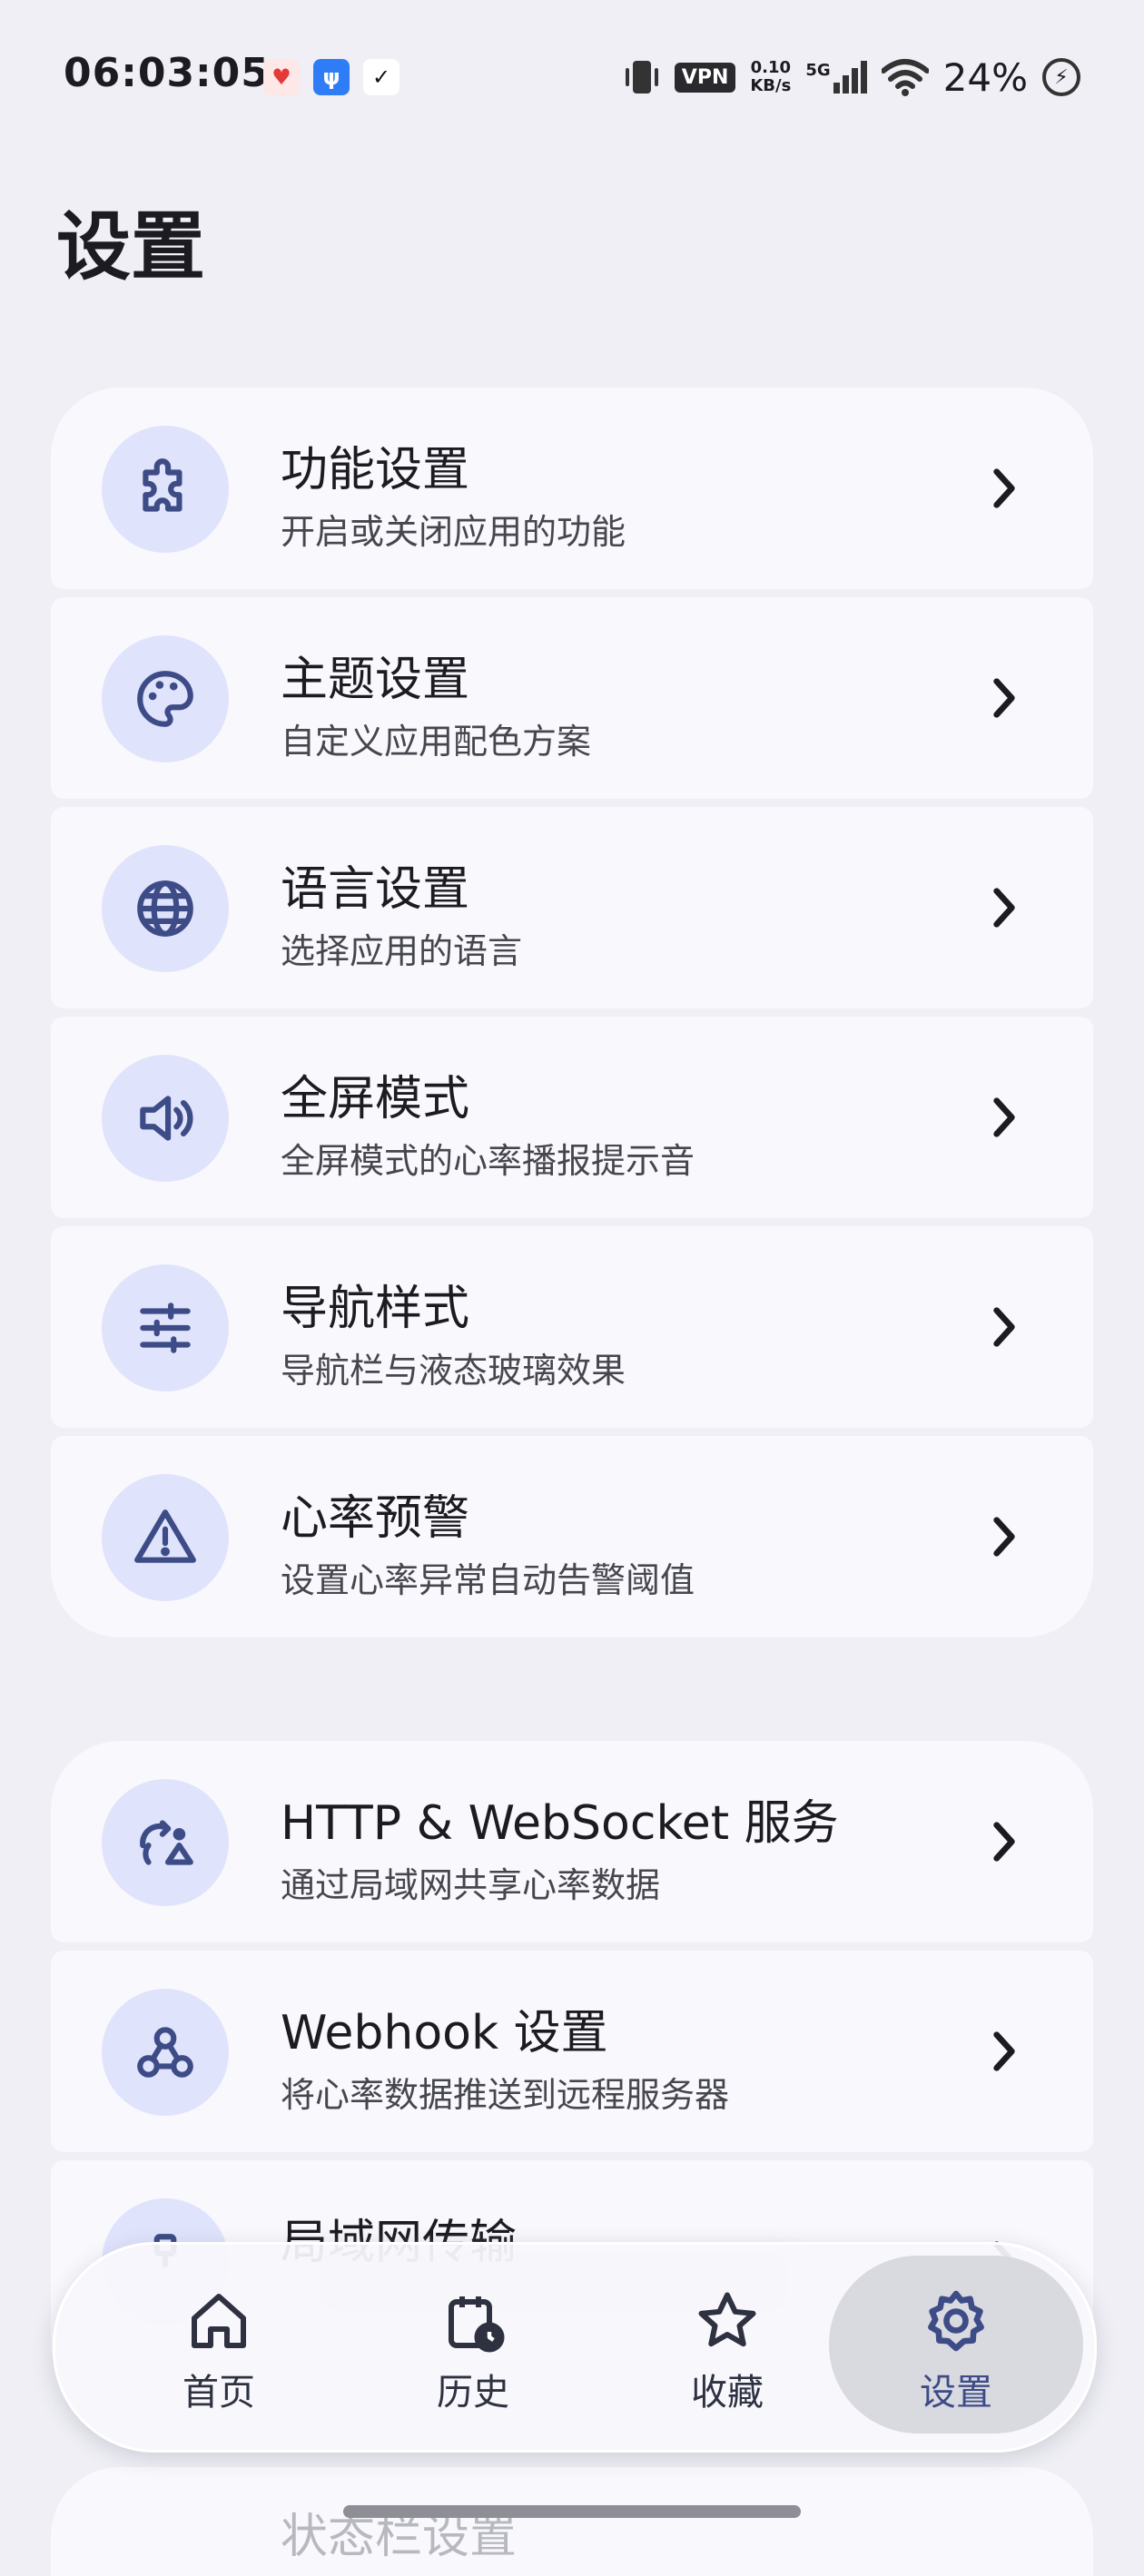 This screenshot has height=2576, width=1144. What do you see at coordinates (165, 489) in the screenshot?
I see `puzzle-icon` at bounding box center [165, 489].